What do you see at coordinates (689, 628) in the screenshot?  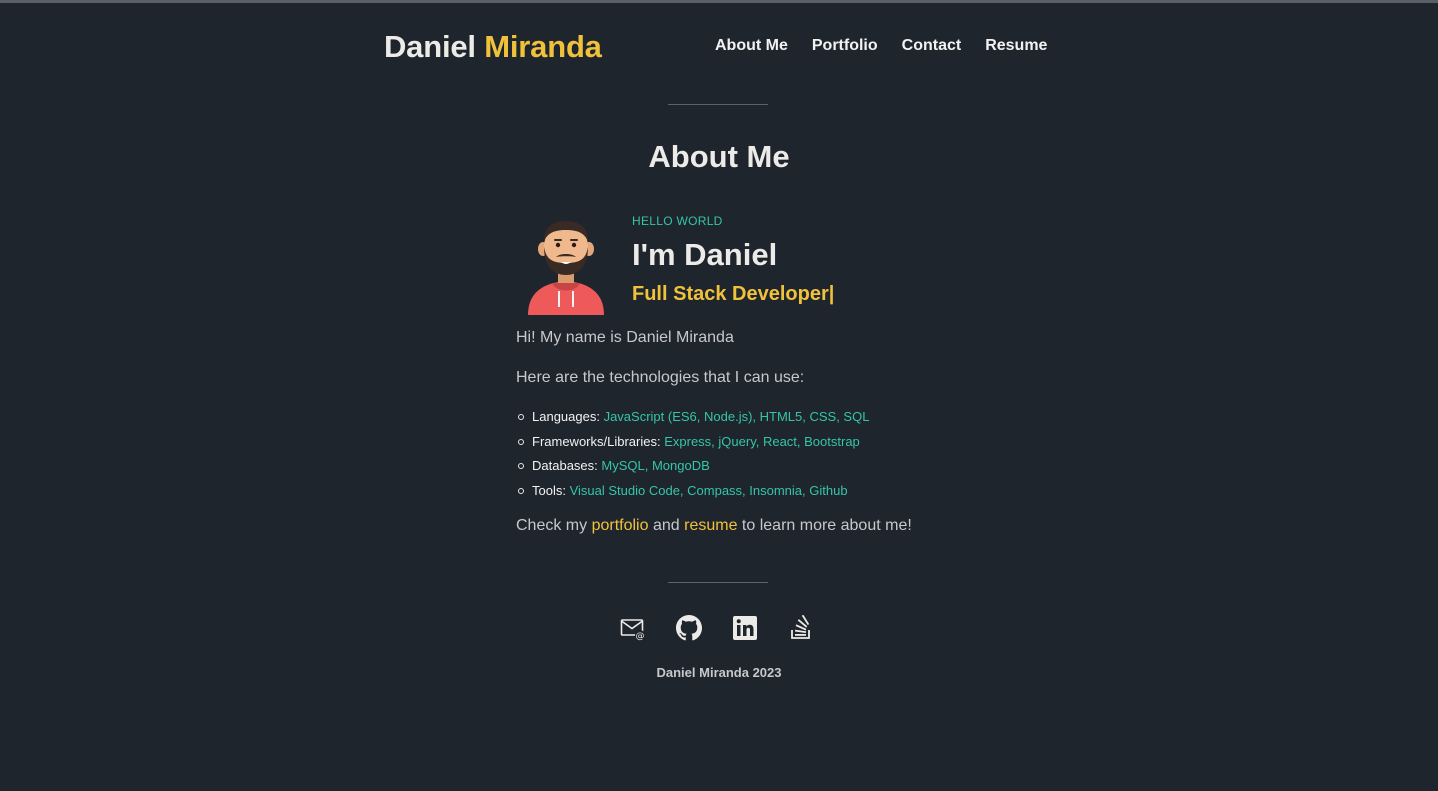 I see `github-icon` at bounding box center [689, 628].